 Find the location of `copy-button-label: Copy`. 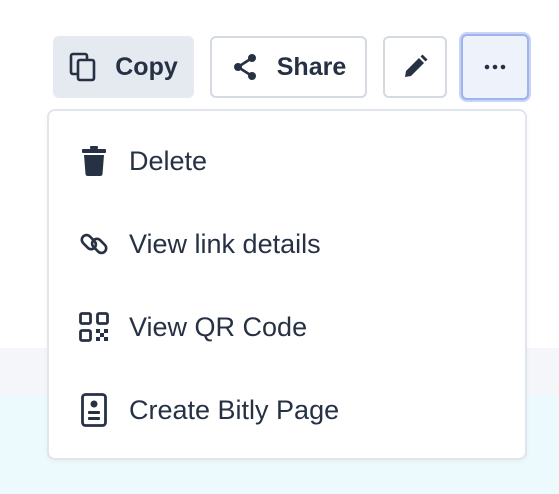

copy-button-label: Copy is located at coordinates (146, 66).